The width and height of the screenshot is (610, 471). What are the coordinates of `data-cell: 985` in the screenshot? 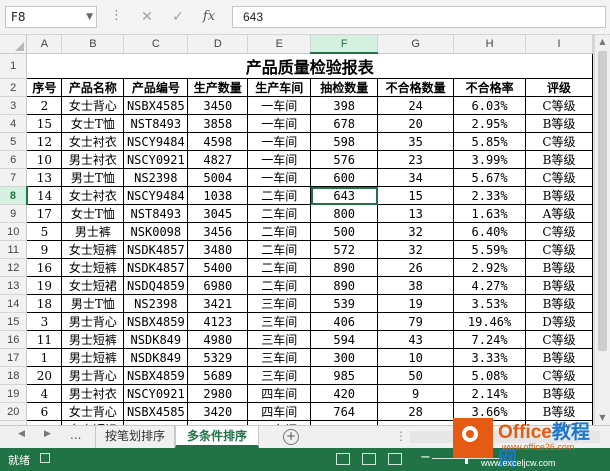 It's located at (344, 375).